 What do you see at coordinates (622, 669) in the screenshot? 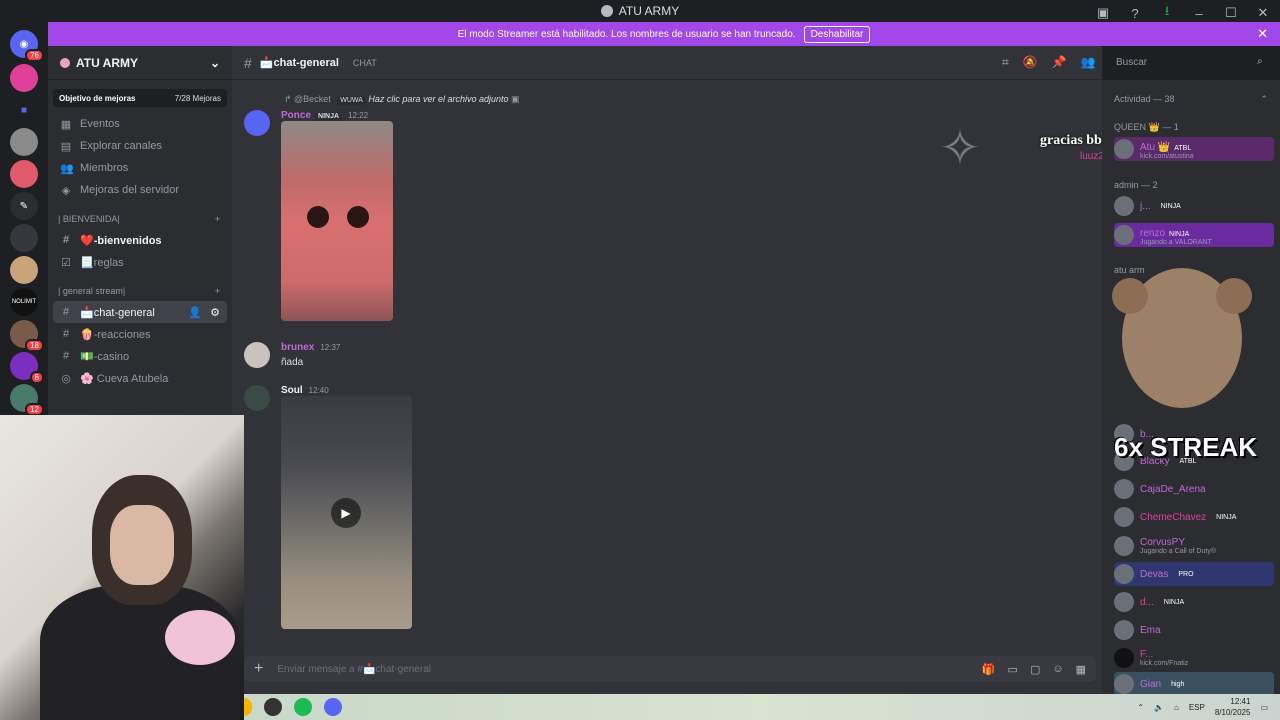
I see `message-input: Enviar mensaje a #📩chat-general` at bounding box center [622, 669].